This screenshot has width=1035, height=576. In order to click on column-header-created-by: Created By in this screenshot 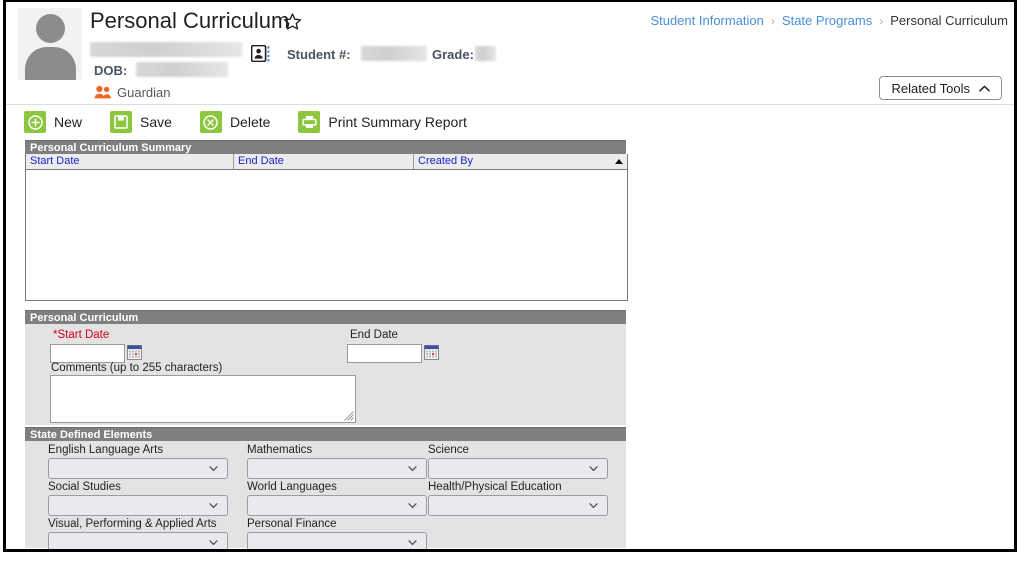, I will do `click(520, 161)`.